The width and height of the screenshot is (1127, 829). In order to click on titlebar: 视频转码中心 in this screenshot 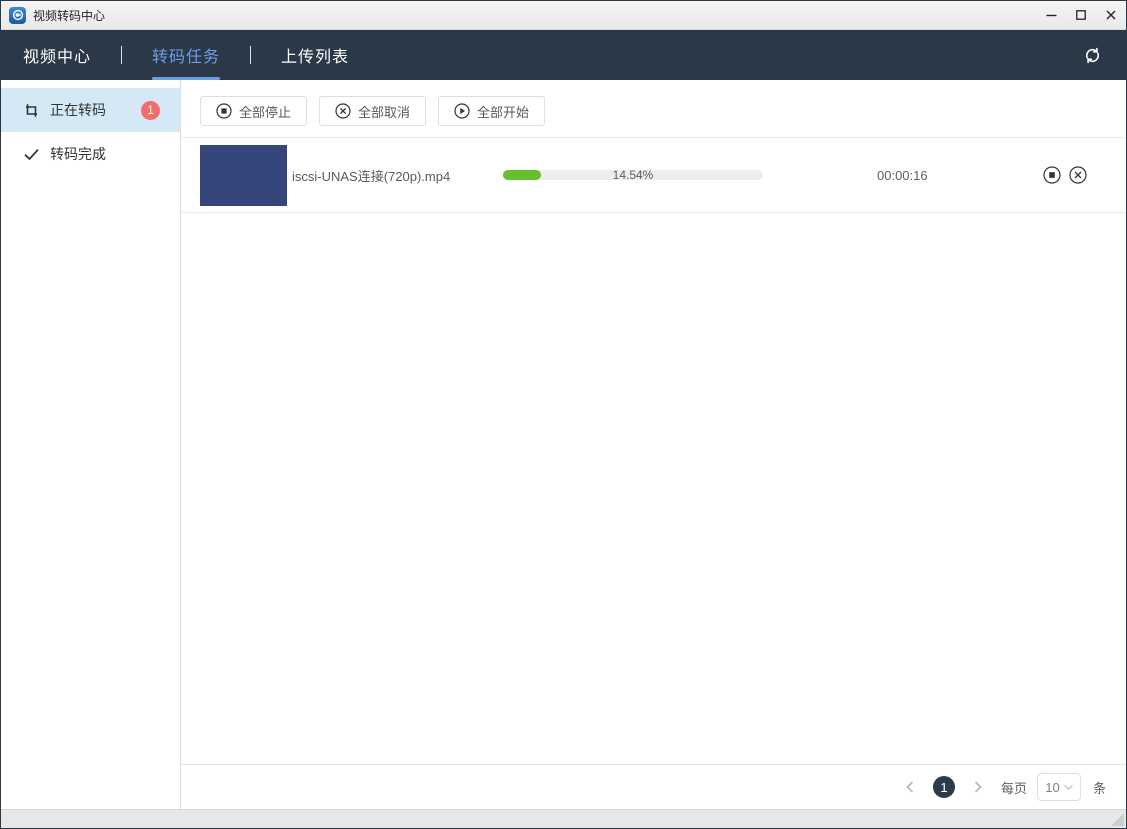, I will do `click(563, 15)`.